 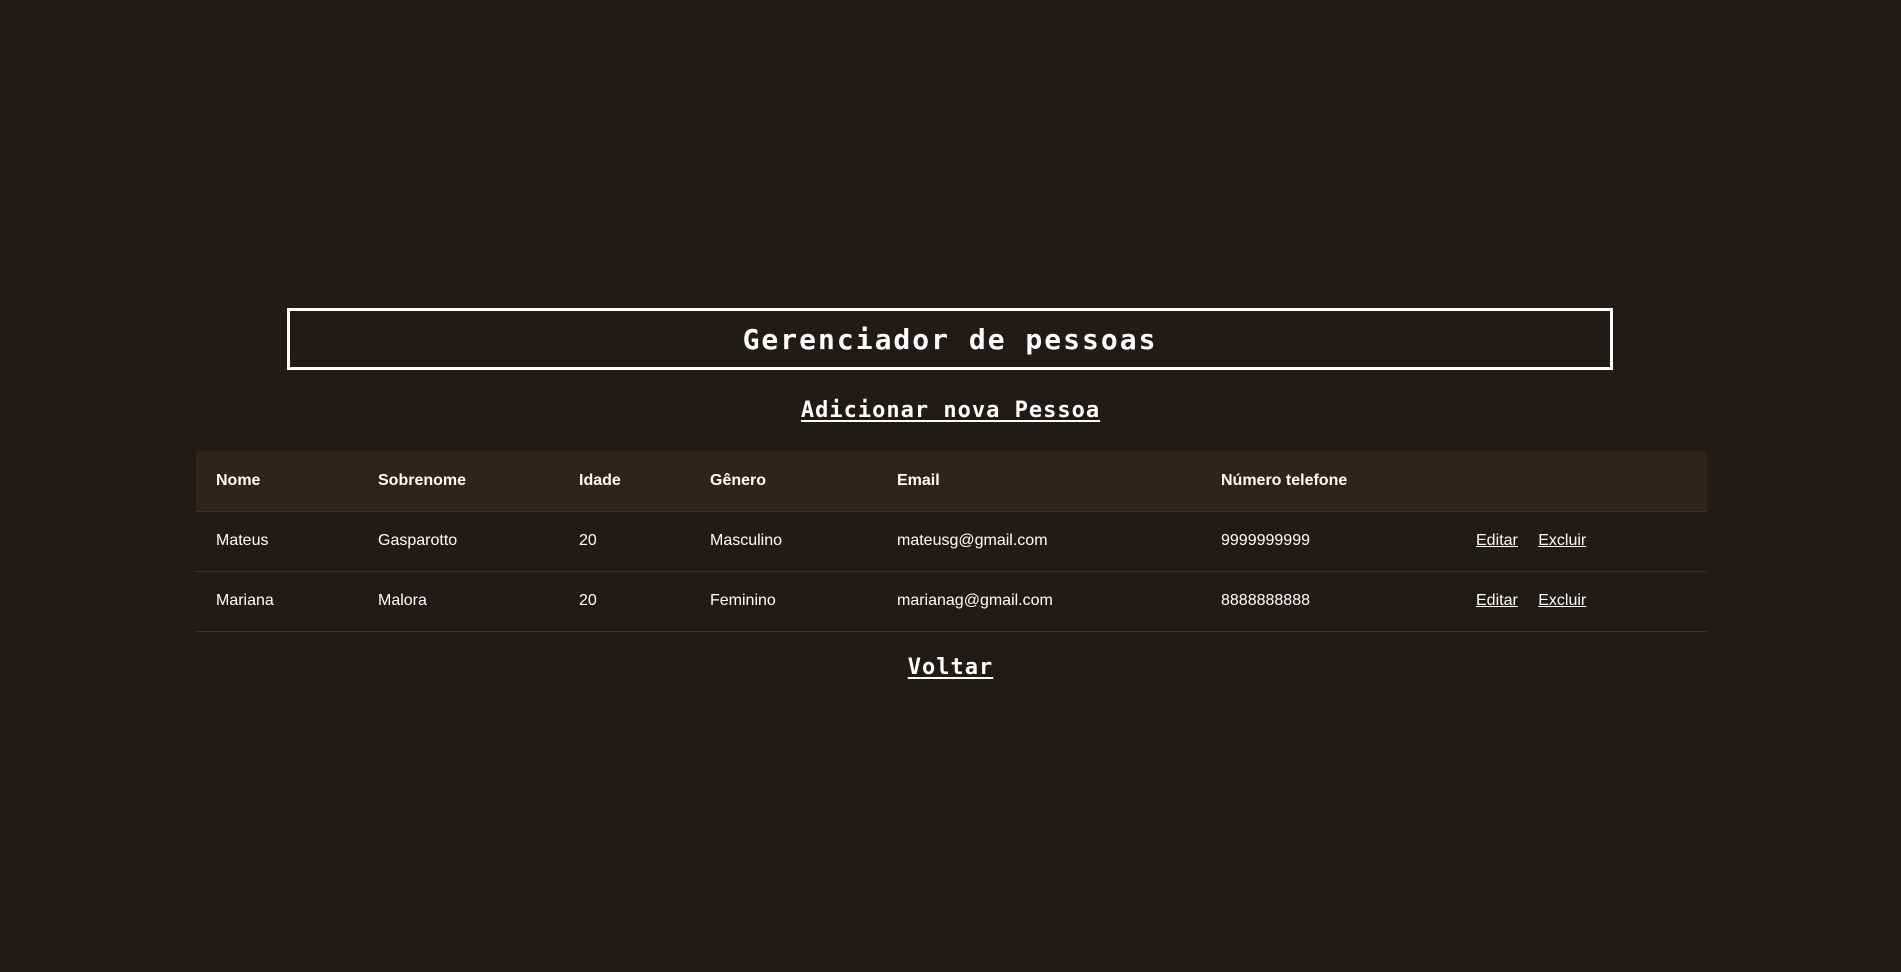 What do you see at coordinates (975, 600) in the screenshot?
I see `cell-email: marianag@gmail.com` at bounding box center [975, 600].